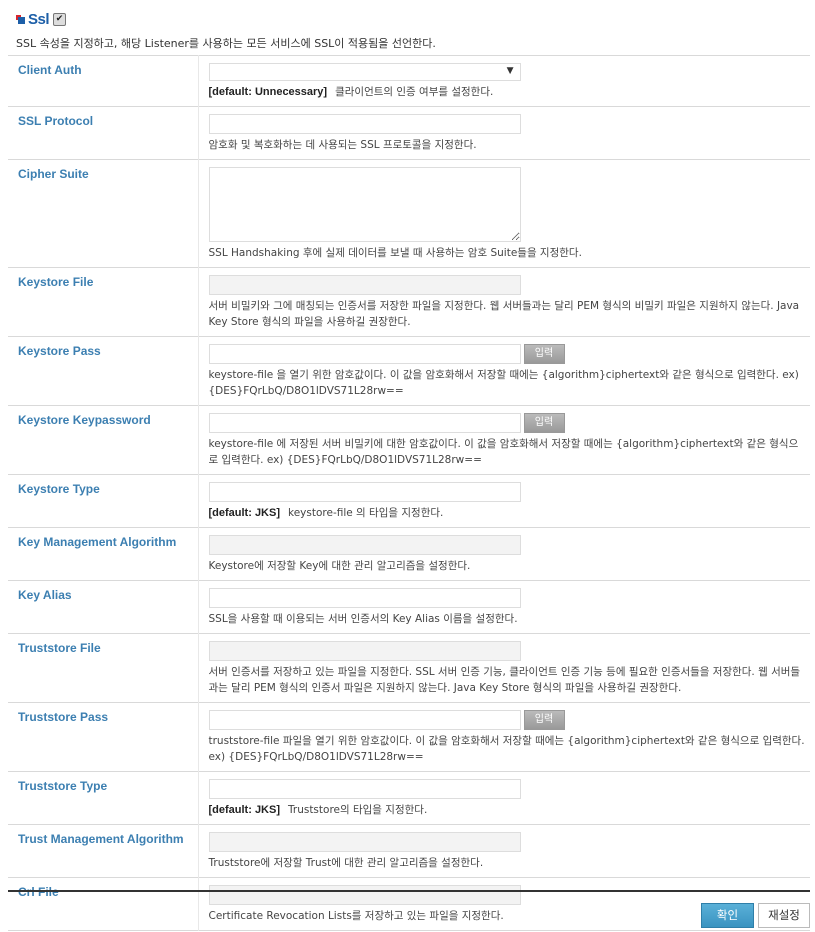  Describe the element at coordinates (20, 19) in the screenshot. I see `section-bullet-icon` at that location.